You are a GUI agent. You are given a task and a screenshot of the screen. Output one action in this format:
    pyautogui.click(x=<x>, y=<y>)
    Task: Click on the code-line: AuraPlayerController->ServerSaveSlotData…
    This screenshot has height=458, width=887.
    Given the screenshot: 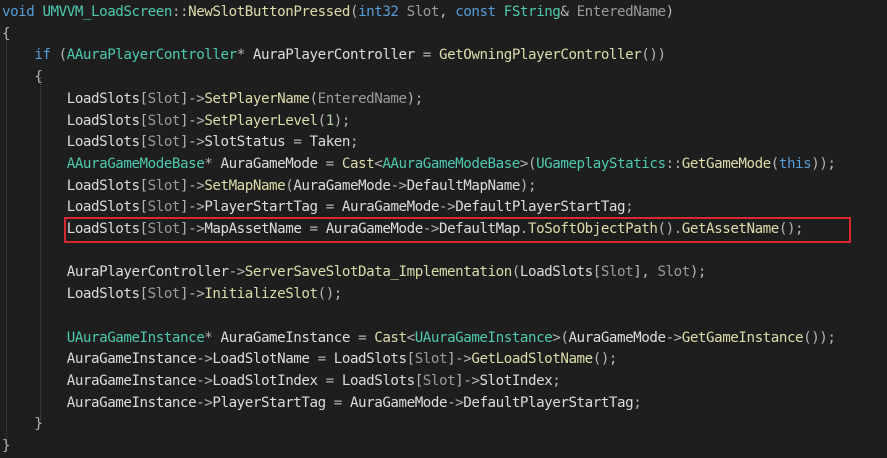 What is the action you would take?
    pyautogui.click(x=354, y=273)
    